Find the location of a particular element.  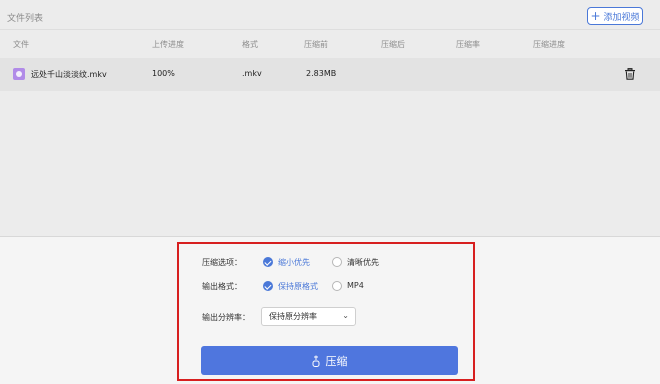

radio-size-priority-label: 缩小优先 is located at coordinates (294, 262).